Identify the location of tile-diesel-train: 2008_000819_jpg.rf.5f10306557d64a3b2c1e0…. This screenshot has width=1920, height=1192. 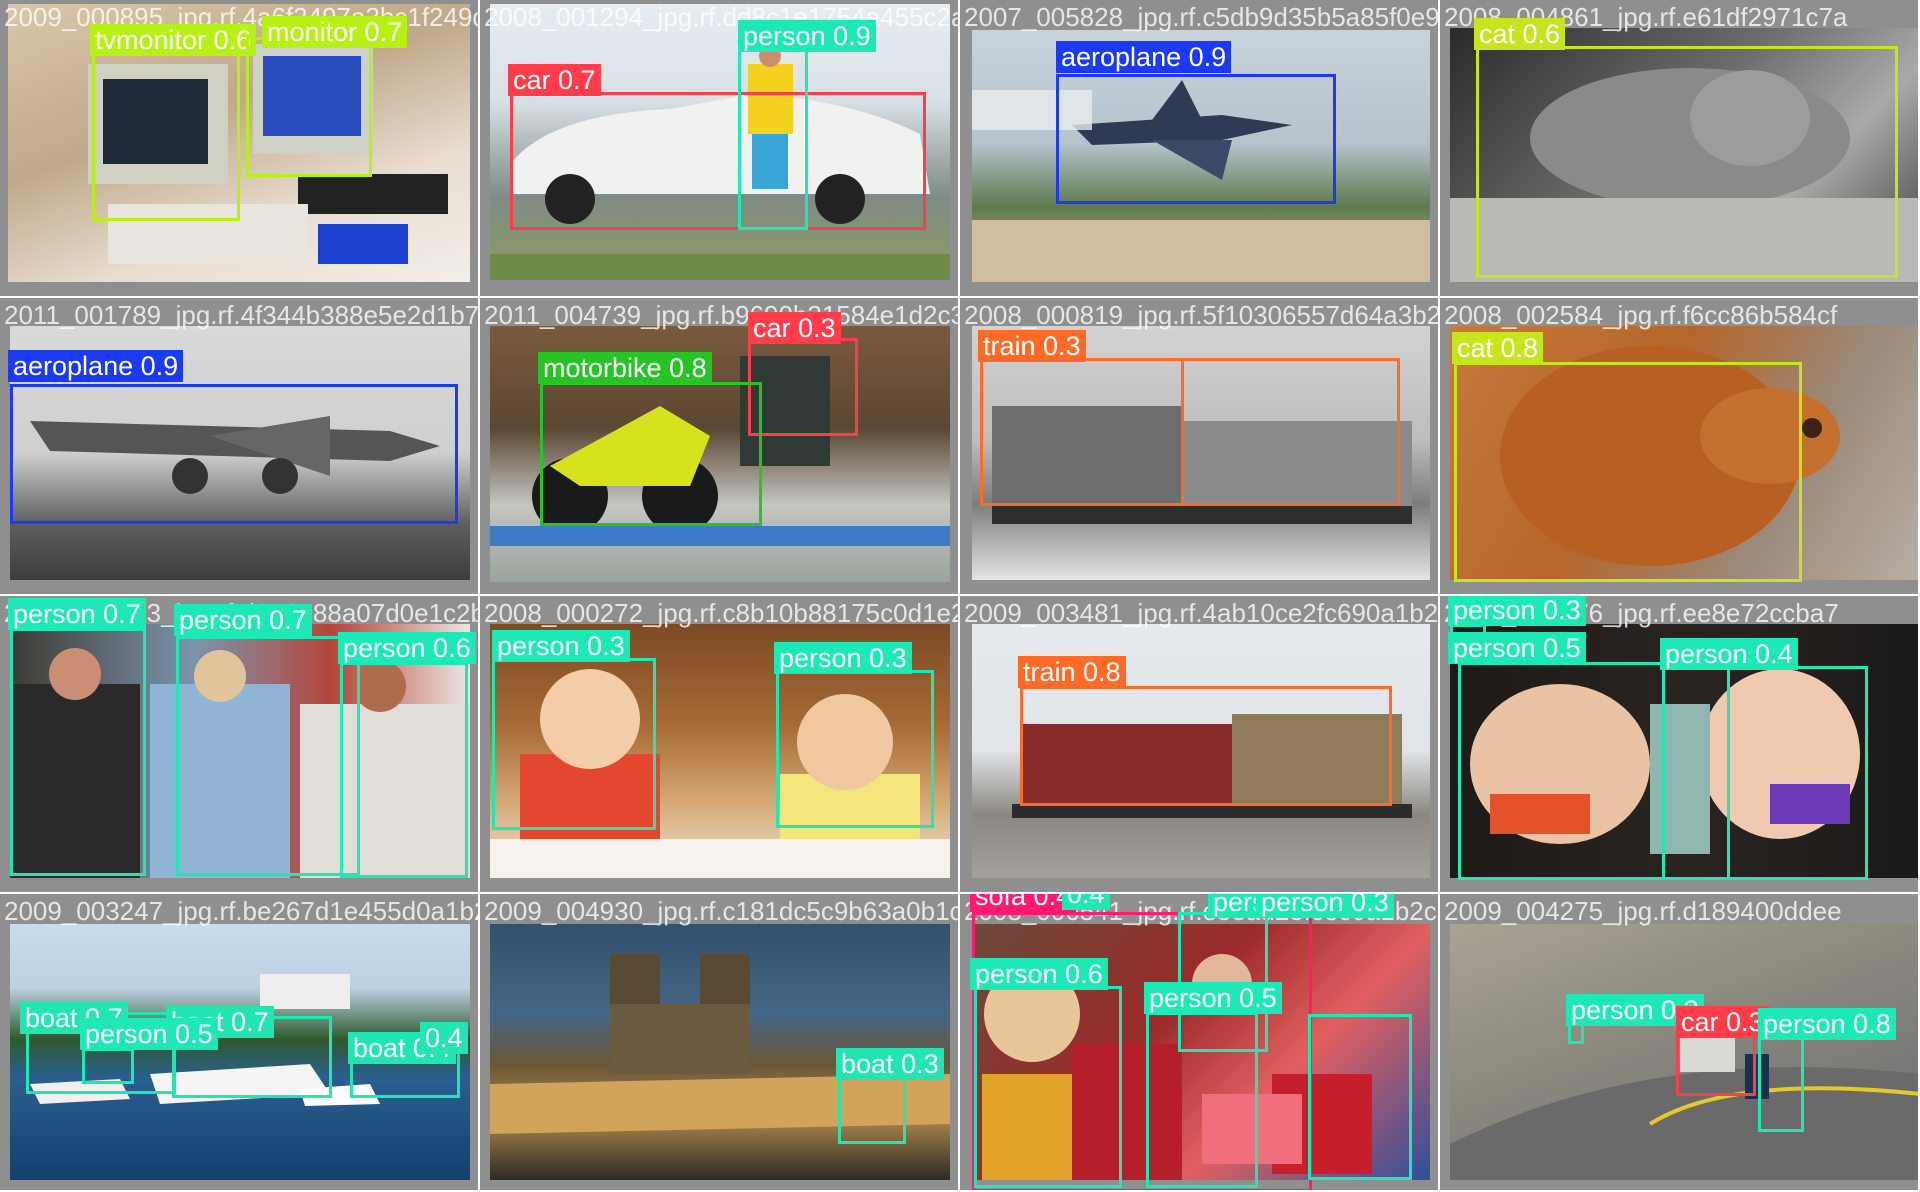
(1200, 447).